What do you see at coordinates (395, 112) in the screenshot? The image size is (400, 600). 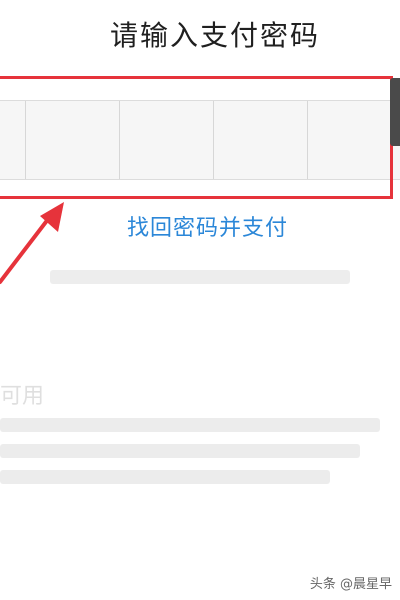 I see `scroll-handle` at bounding box center [395, 112].